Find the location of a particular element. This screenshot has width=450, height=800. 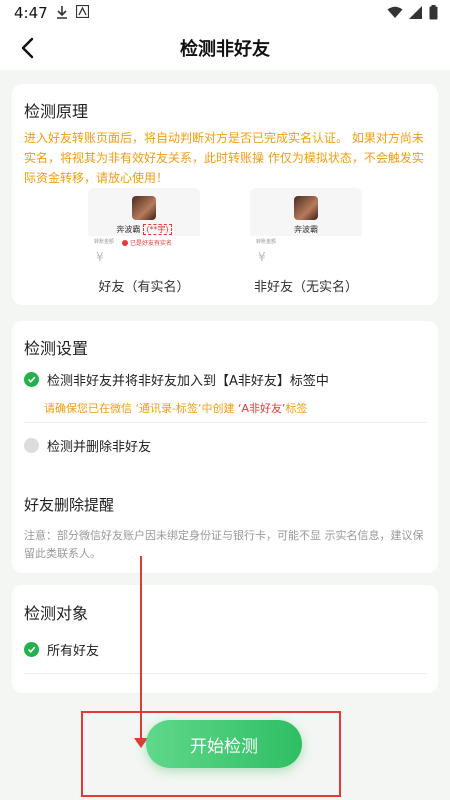

download-icon is located at coordinates (62, 12).